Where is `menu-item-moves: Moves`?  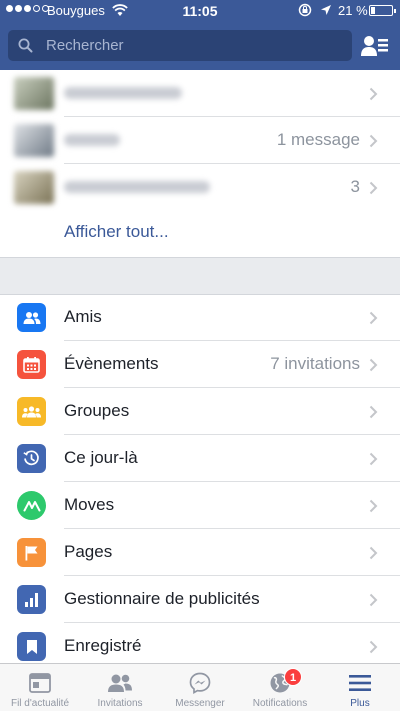 menu-item-moves: Moves is located at coordinates (200, 505).